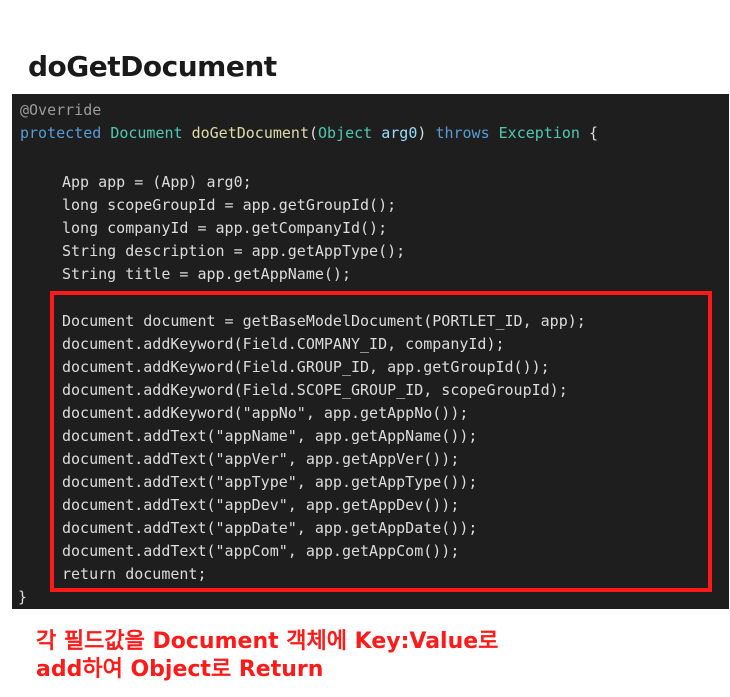  I want to click on code-line-annotation: @Override, so click(61, 110).